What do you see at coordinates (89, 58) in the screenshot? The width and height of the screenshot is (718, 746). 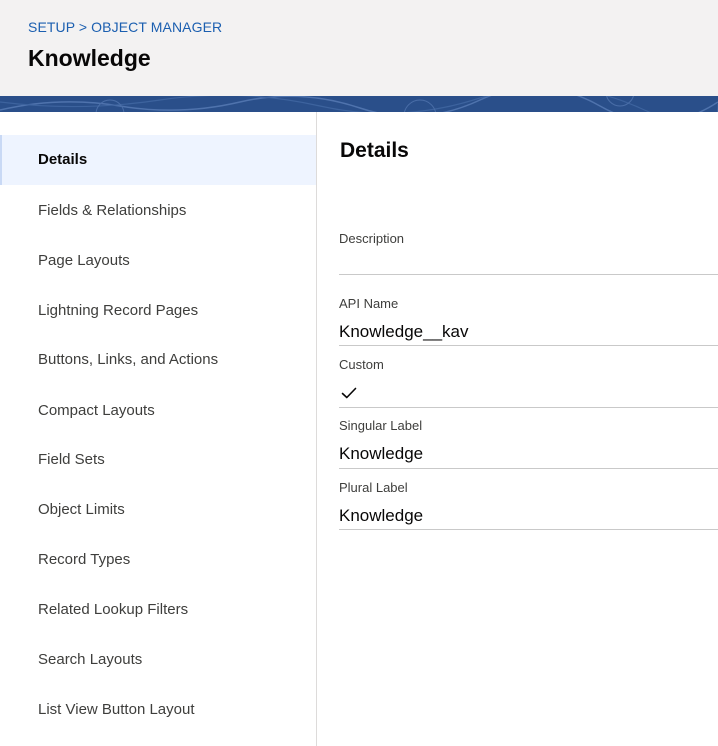 I see `page-title: Knowledge` at bounding box center [89, 58].